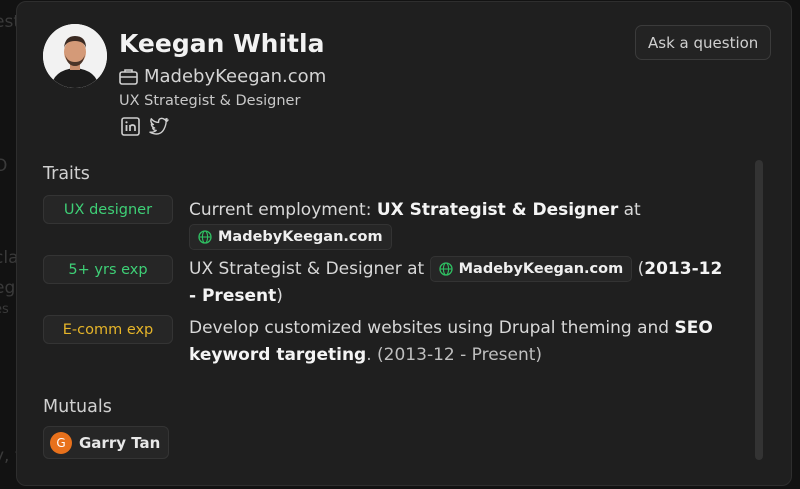  Describe the element at coordinates (145, 126) in the screenshot. I see `social-links` at that location.